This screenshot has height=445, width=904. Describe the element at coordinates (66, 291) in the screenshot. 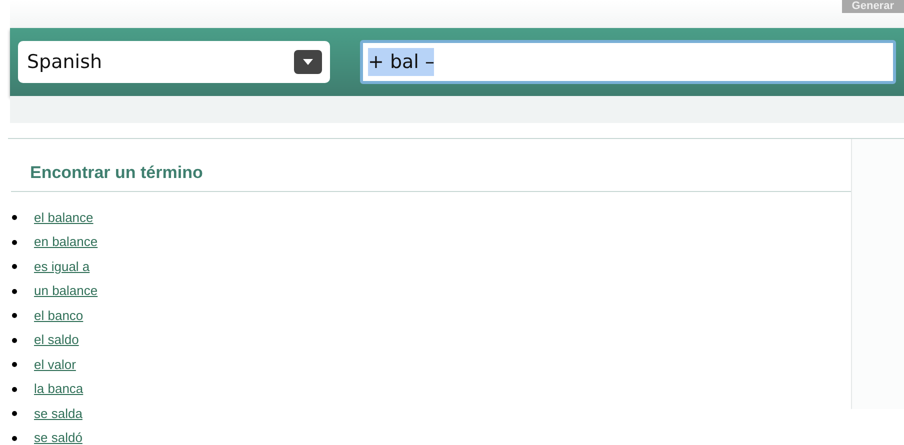

I see `term-link: un balance` at that location.